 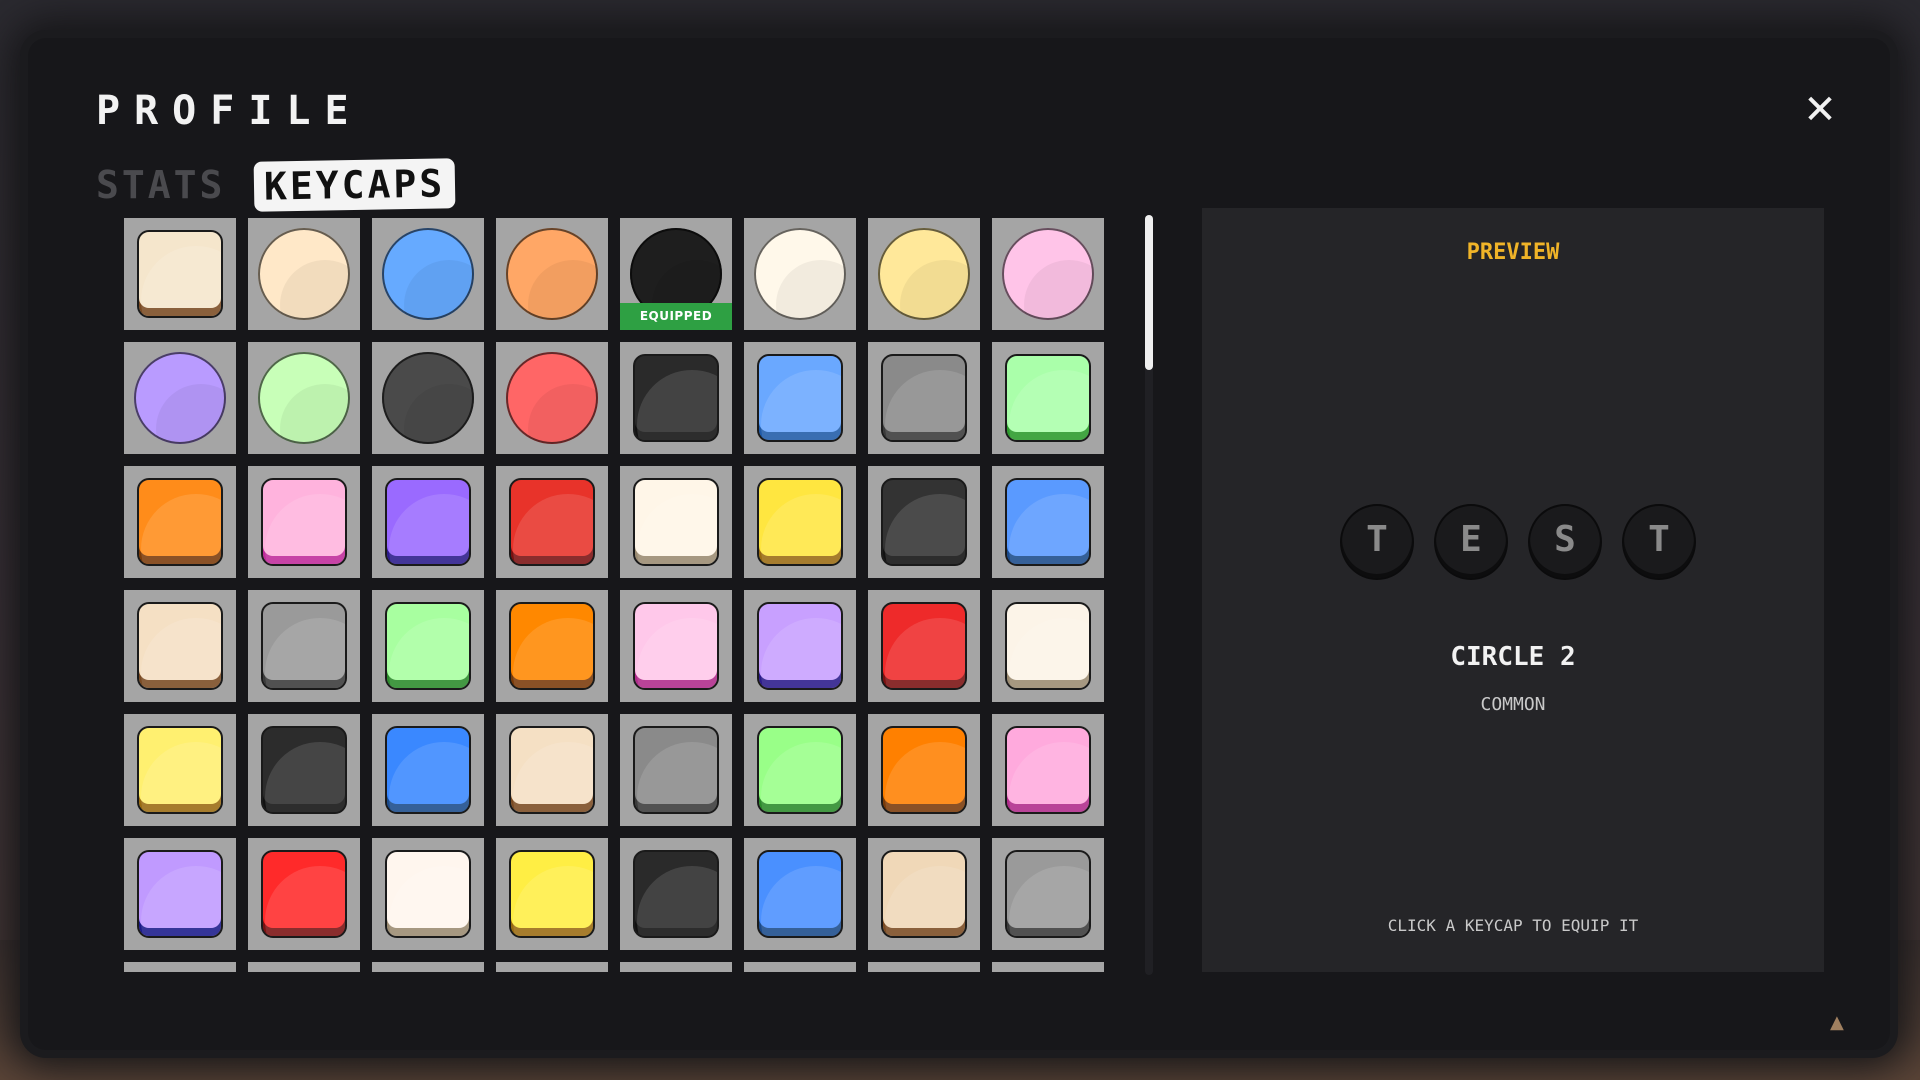 What do you see at coordinates (1820, 110) in the screenshot?
I see `close-icon: ✕` at bounding box center [1820, 110].